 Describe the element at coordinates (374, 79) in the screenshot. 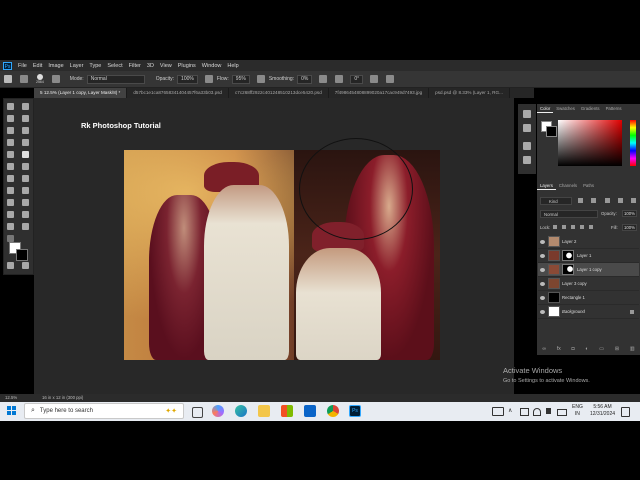

I see `pressure-size-icon` at that location.